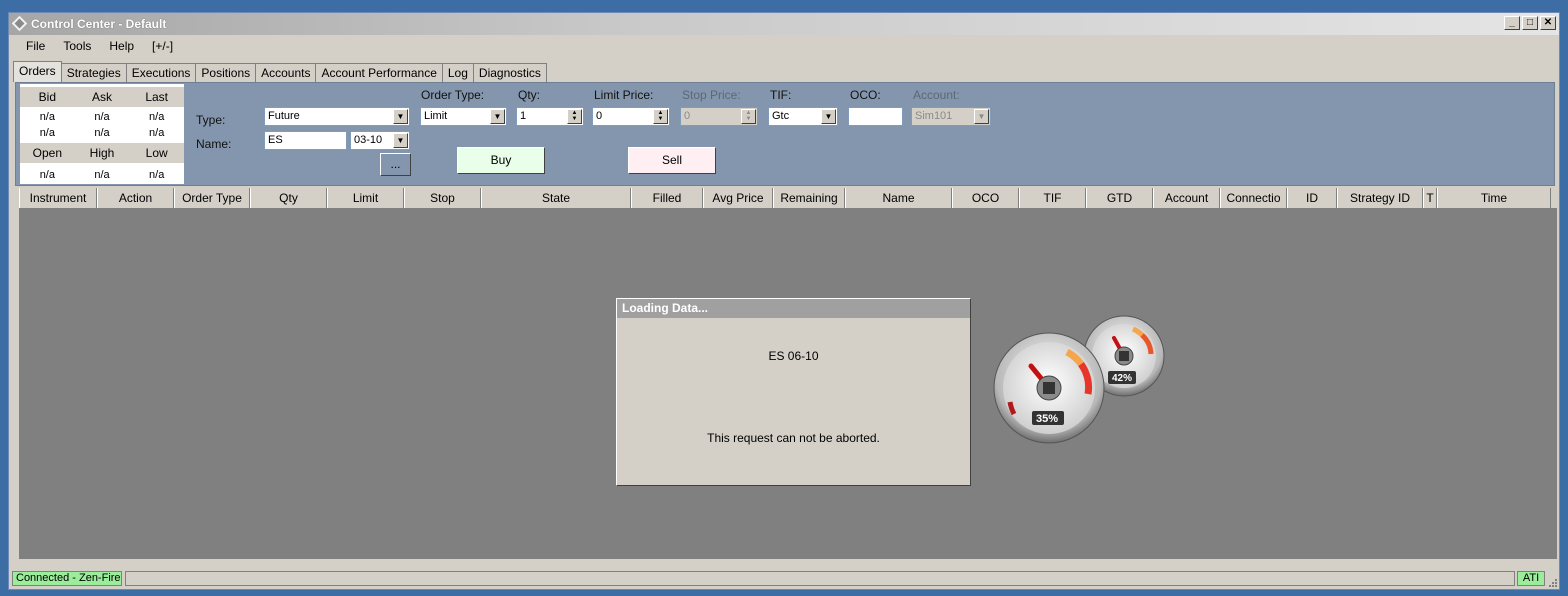 The height and width of the screenshot is (596, 1568). What do you see at coordinates (667, 198) in the screenshot?
I see `col-filled: Filled` at bounding box center [667, 198].